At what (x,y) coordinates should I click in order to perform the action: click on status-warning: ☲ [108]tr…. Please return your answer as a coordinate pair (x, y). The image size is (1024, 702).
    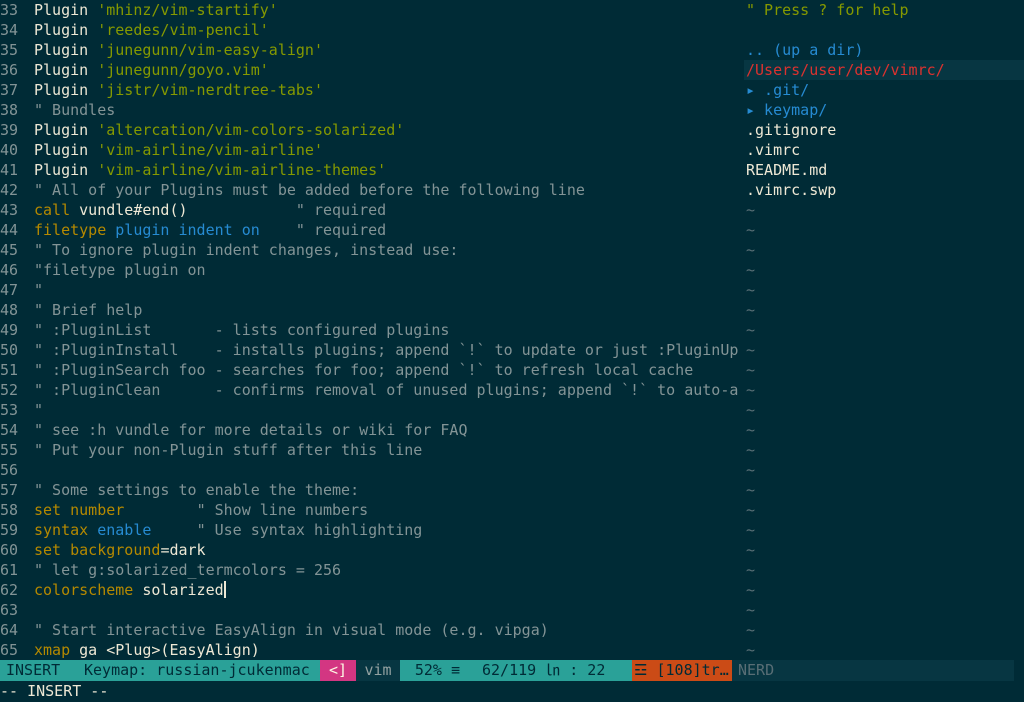
    Looking at the image, I should click on (682, 670).